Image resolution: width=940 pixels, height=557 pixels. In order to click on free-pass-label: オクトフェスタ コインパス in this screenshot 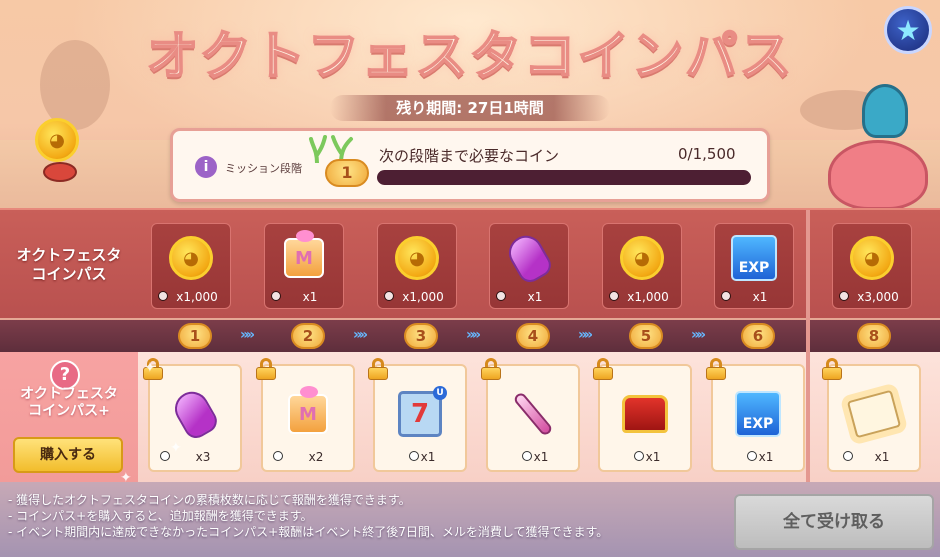, I will do `click(69, 265)`.